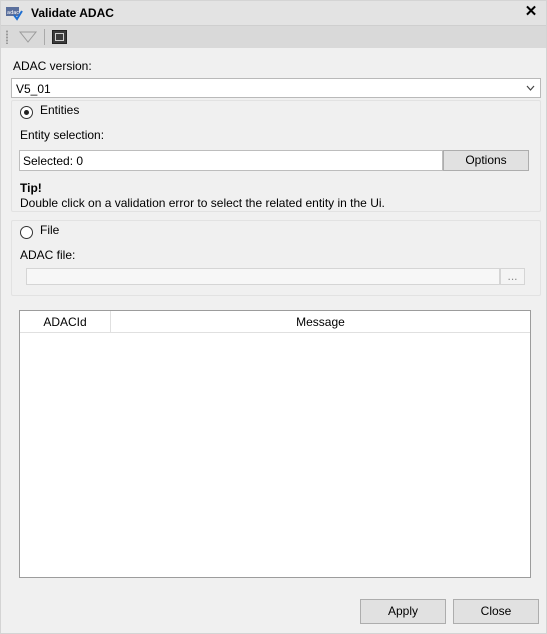 The width and height of the screenshot is (547, 634). Describe the element at coordinates (7, 37) in the screenshot. I see `toolbar-grip-icon` at that location.